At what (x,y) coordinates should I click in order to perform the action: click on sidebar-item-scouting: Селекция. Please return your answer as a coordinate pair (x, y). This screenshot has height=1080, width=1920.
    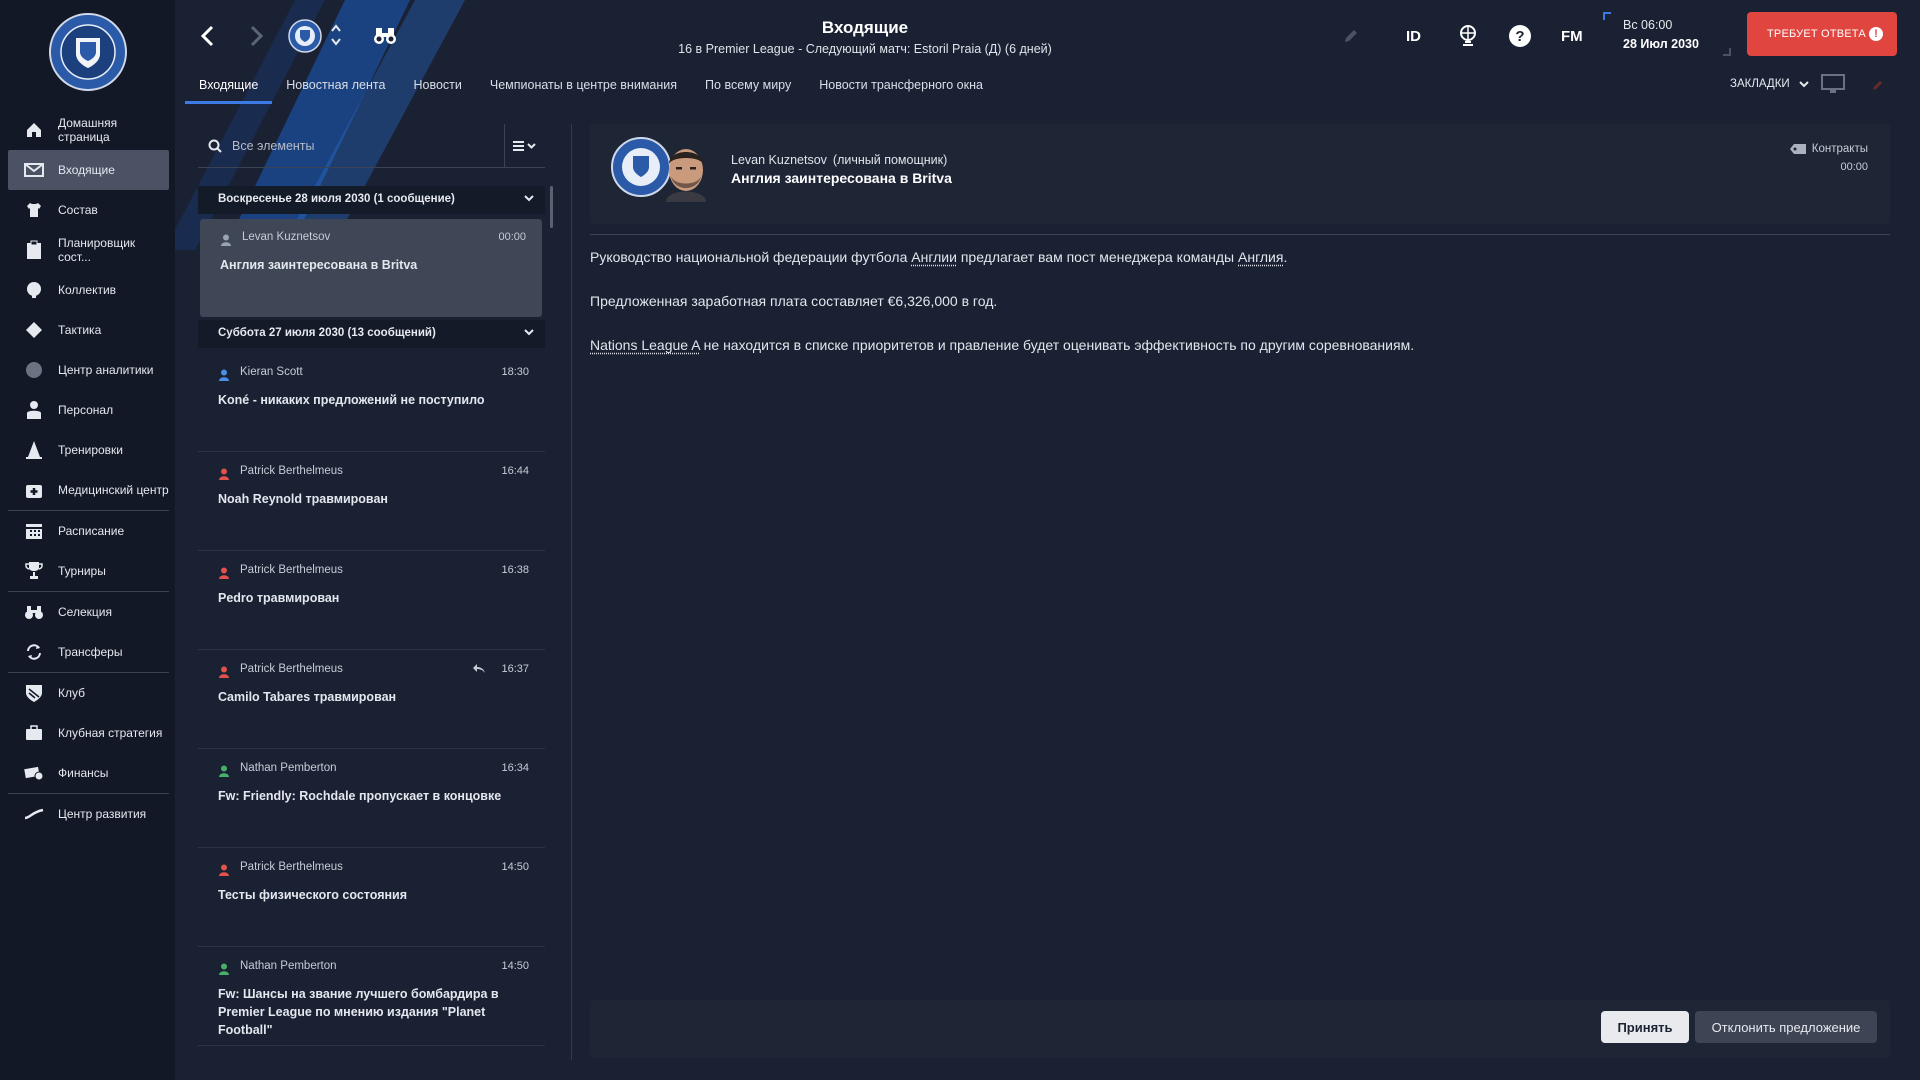
    Looking at the image, I should click on (88, 612).